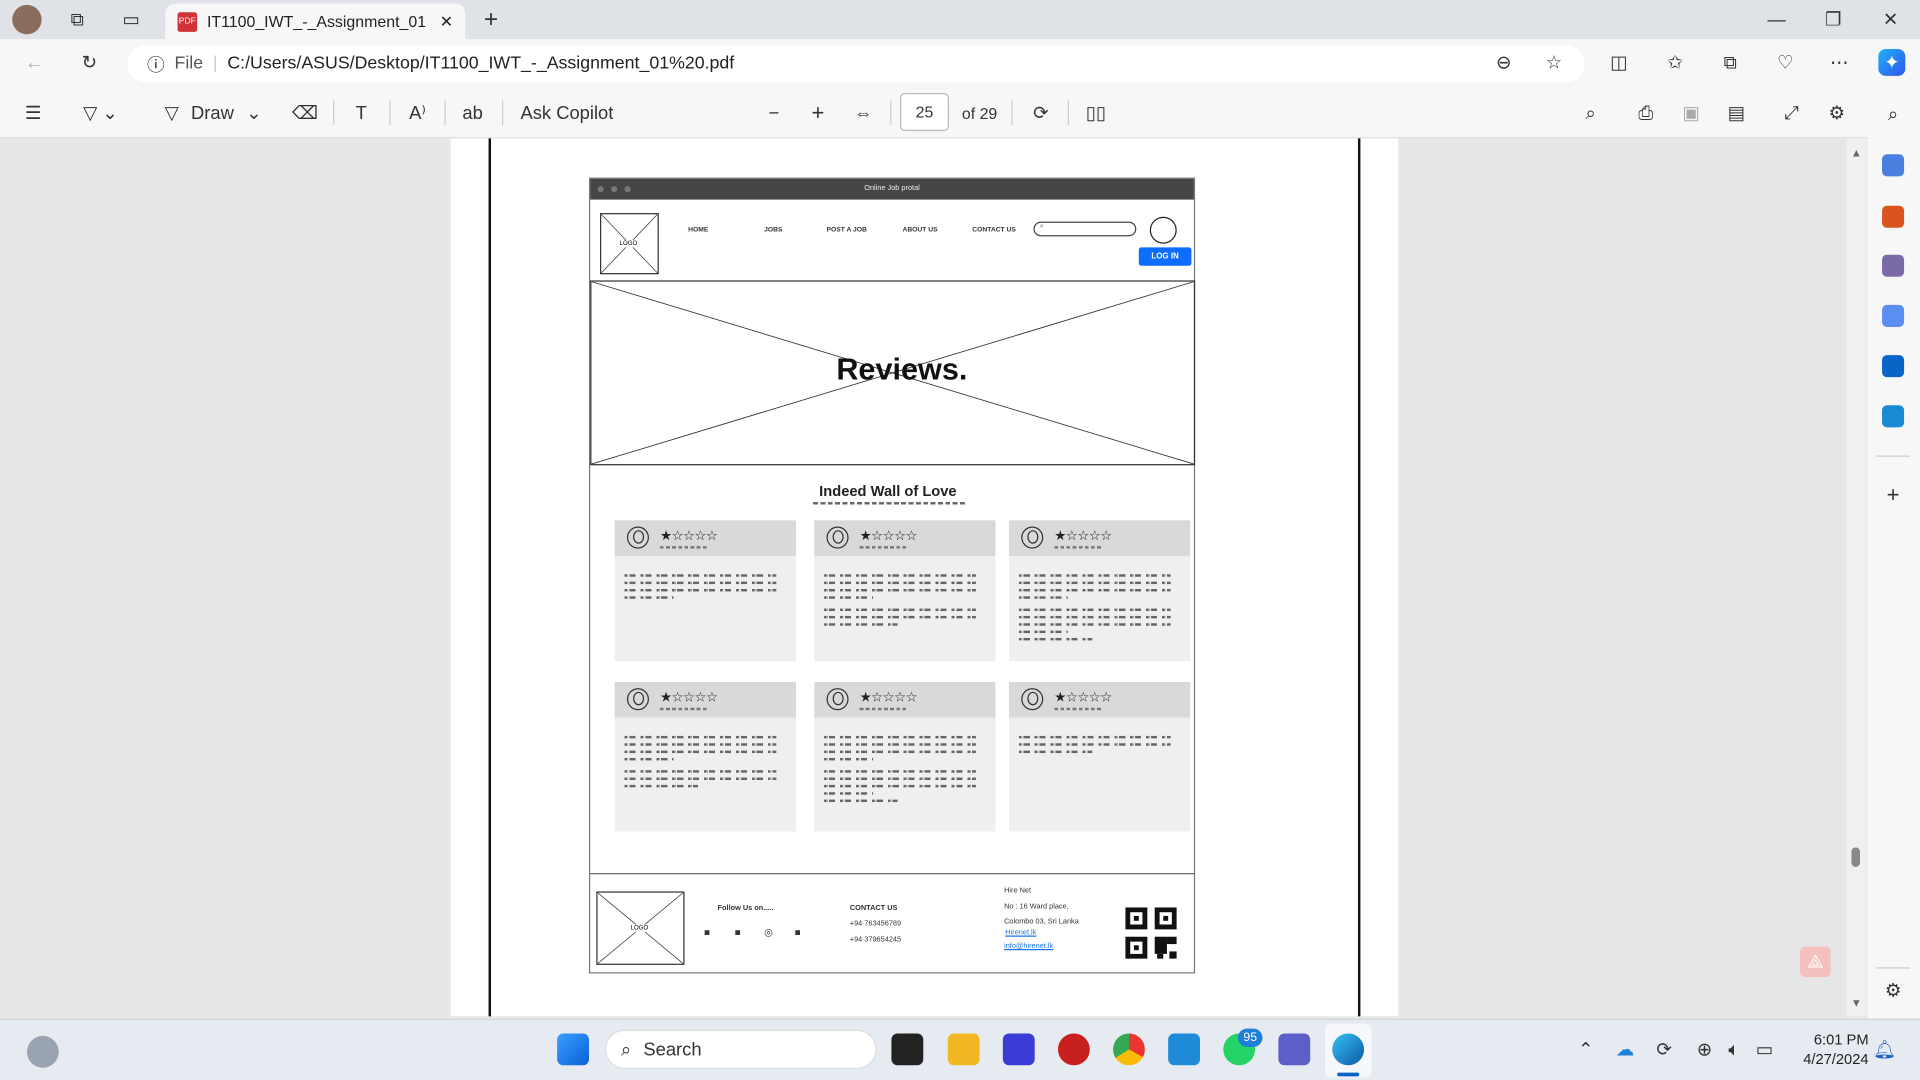 The image size is (1920, 1080). I want to click on task-view-icon, so click(907, 1049).